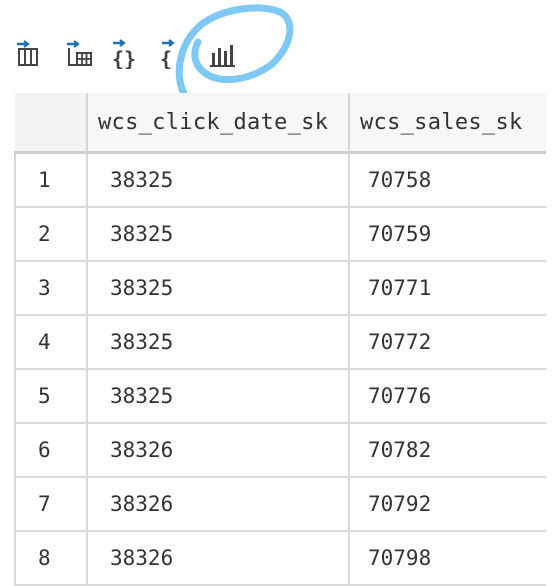  Describe the element at coordinates (447, 288) in the screenshot. I see `cell-wcs-sales-sk: 70771` at that location.